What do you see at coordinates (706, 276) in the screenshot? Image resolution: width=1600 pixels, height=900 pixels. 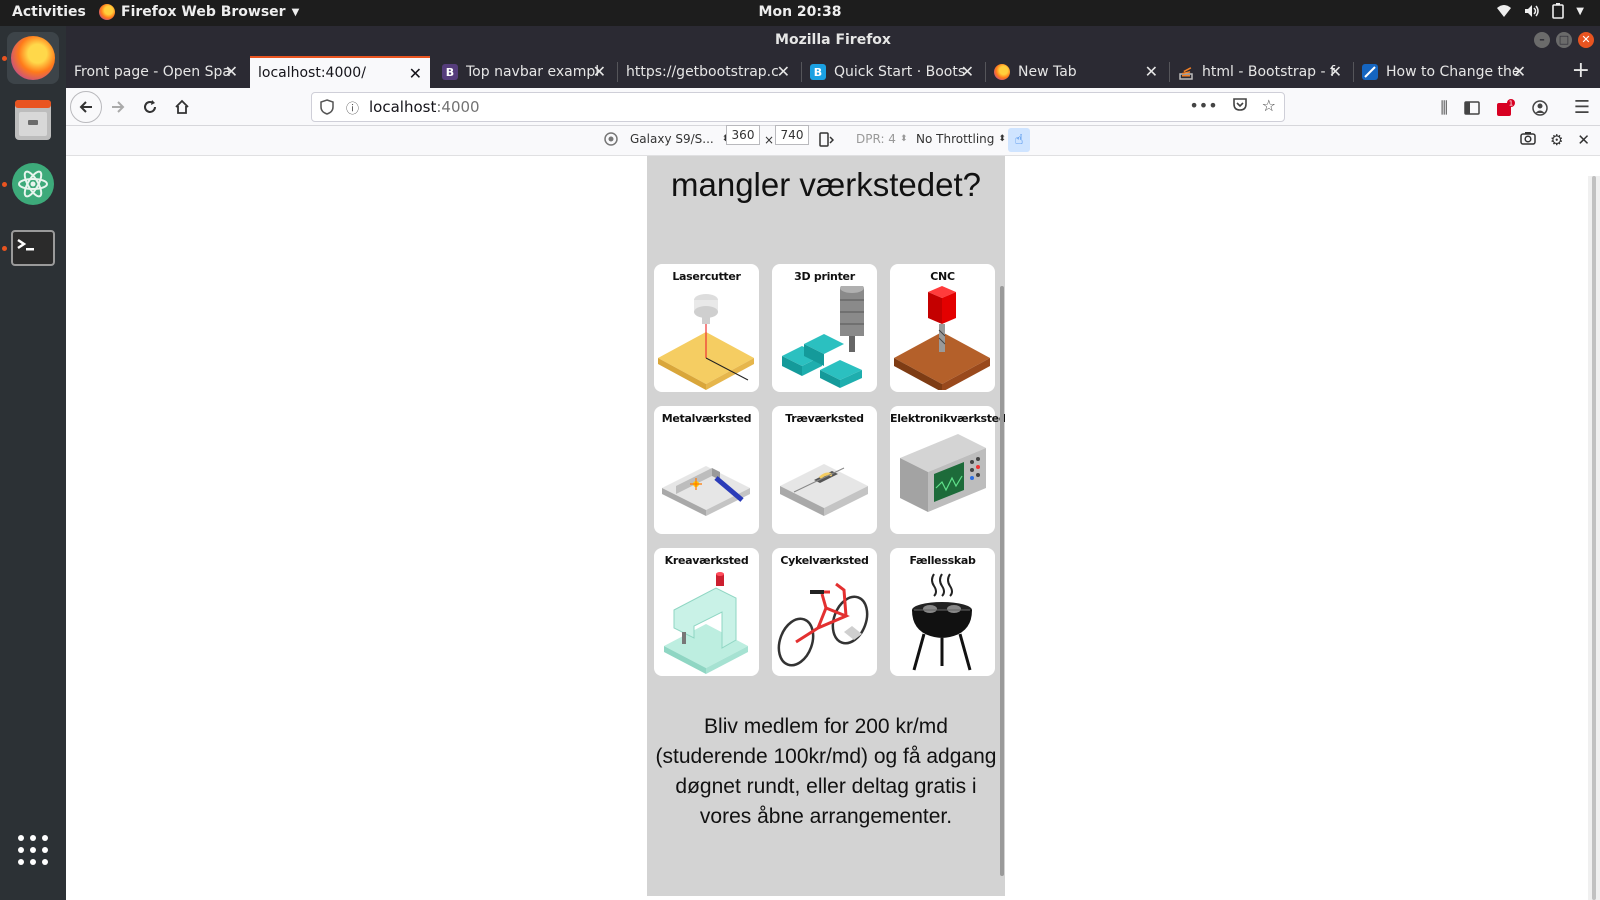 I see `card-label: Lasercutter` at bounding box center [706, 276].